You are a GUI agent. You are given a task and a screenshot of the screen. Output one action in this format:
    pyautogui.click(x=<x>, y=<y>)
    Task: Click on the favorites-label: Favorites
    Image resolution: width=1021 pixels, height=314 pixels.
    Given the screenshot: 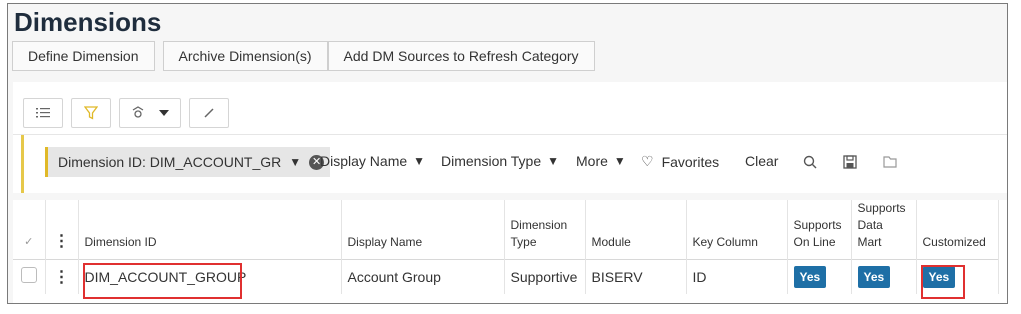 What is the action you would take?
    pyautogui.click(x=690, y=161)
    